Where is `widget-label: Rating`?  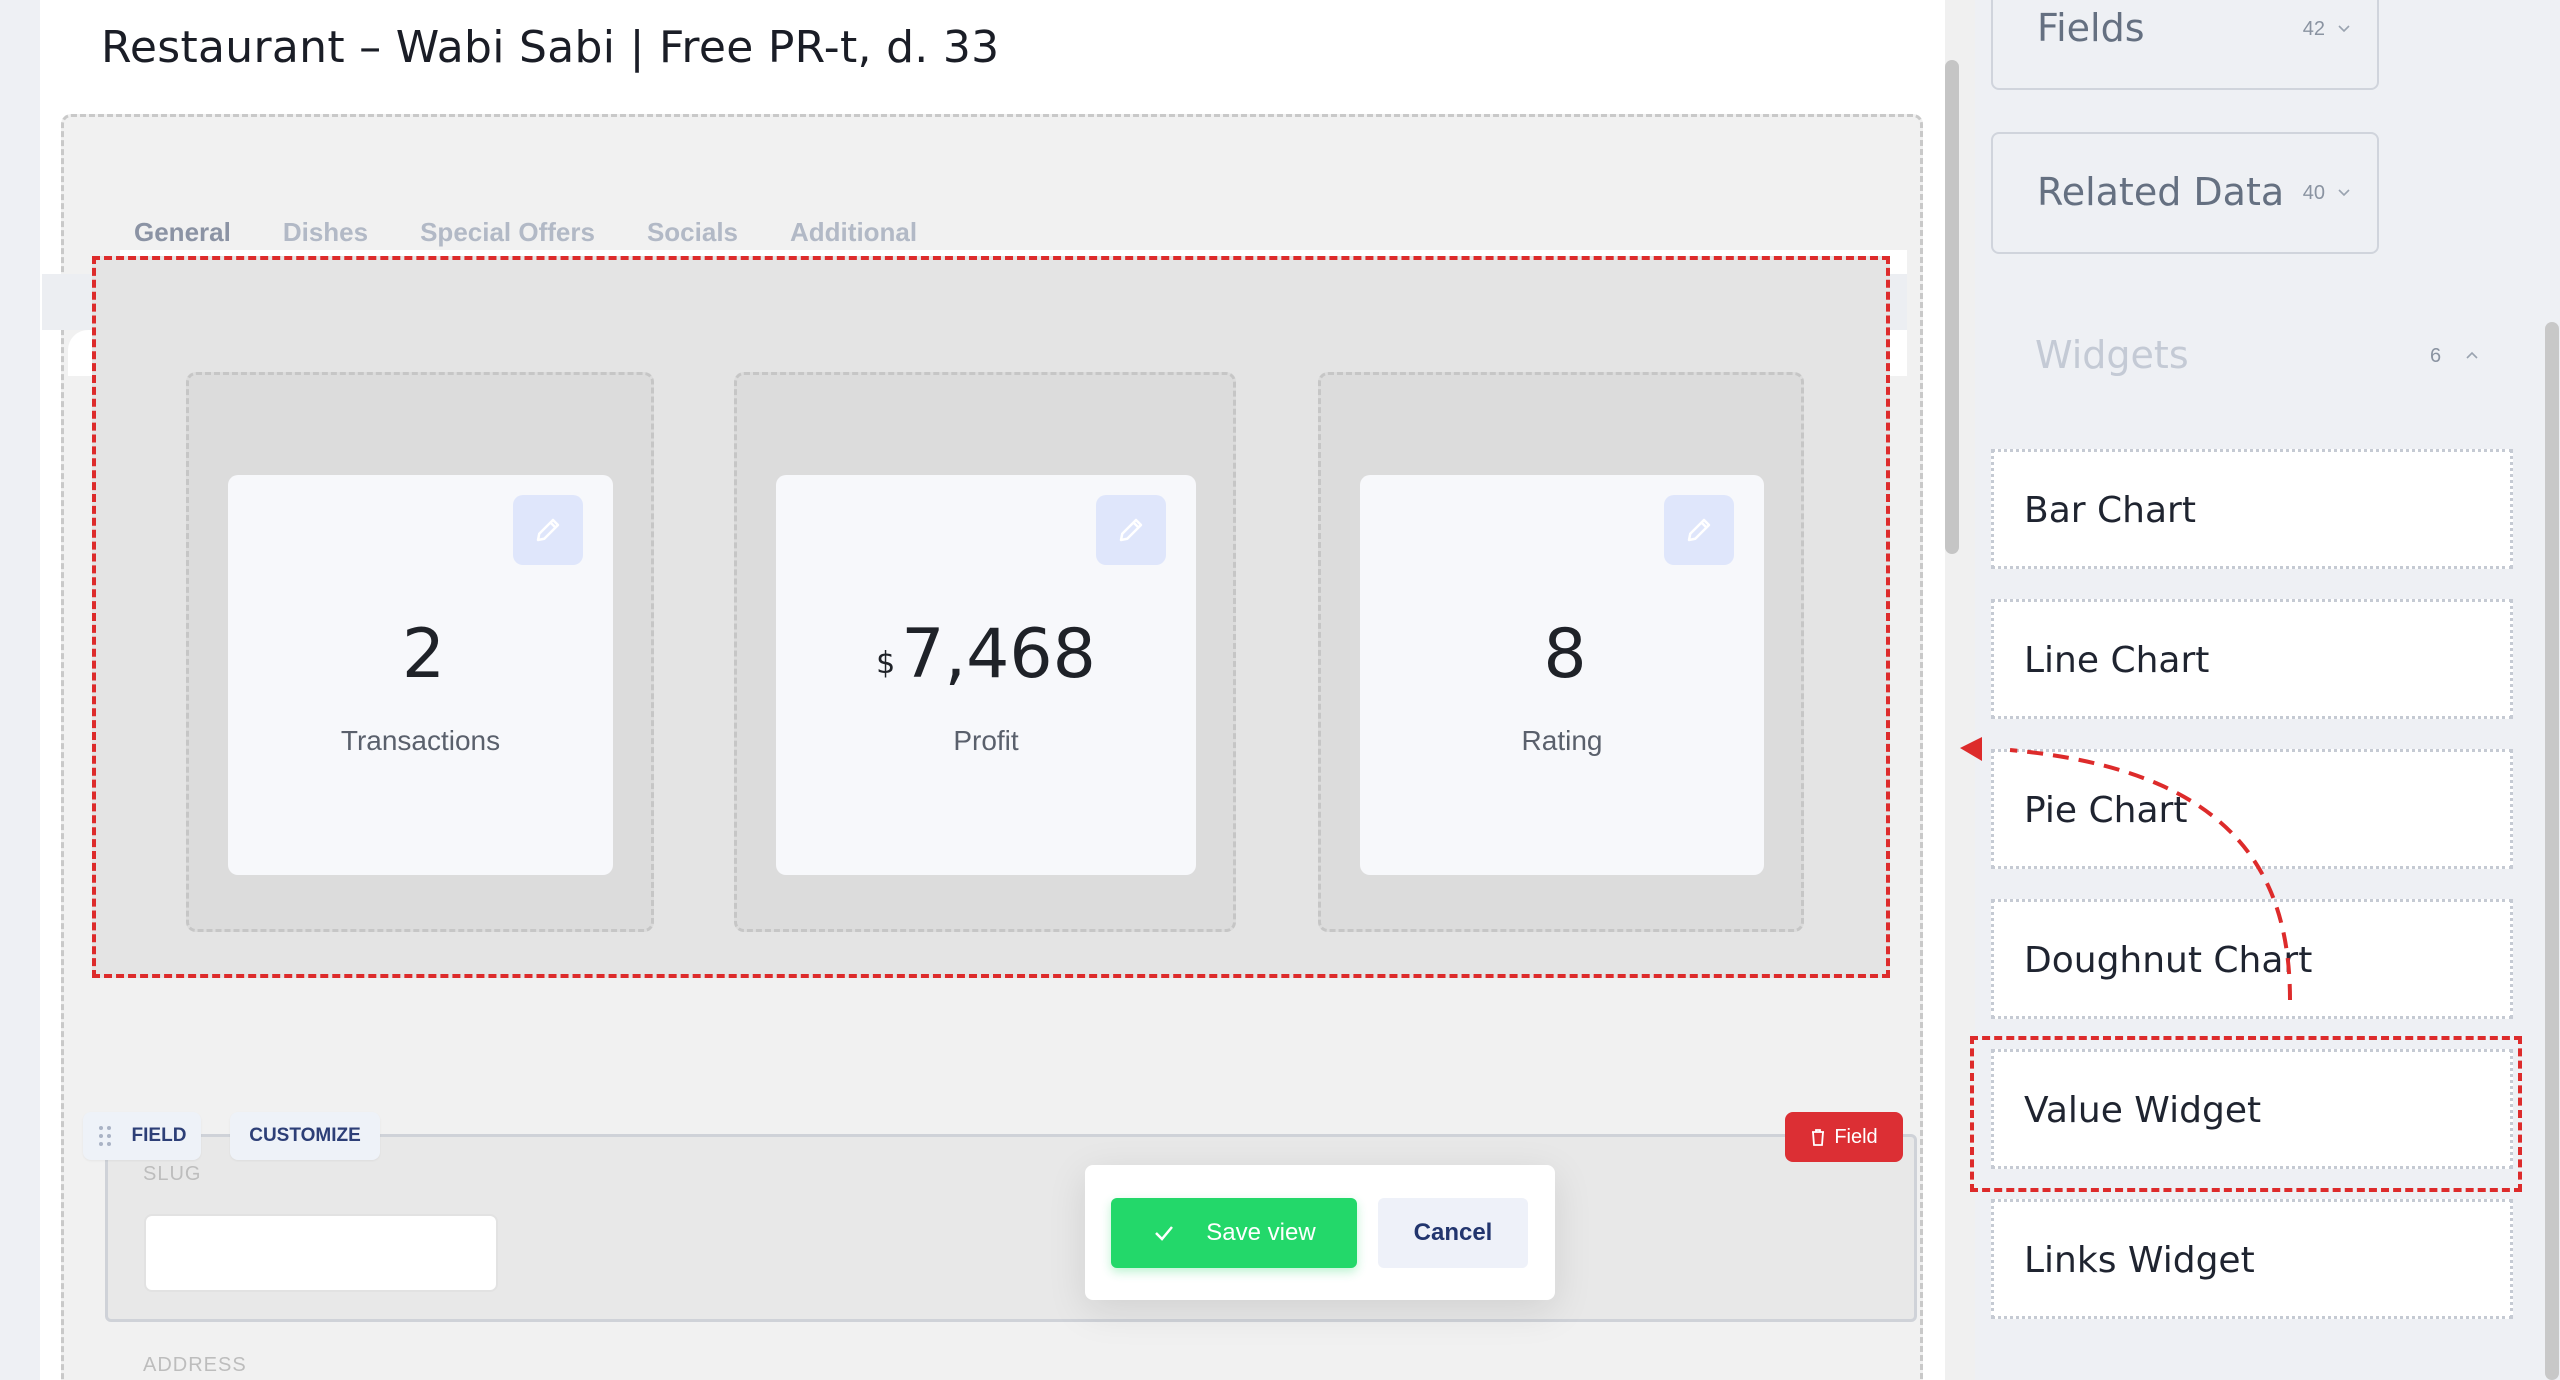 widget-label: Rating is located at coordinates (1562, 740).